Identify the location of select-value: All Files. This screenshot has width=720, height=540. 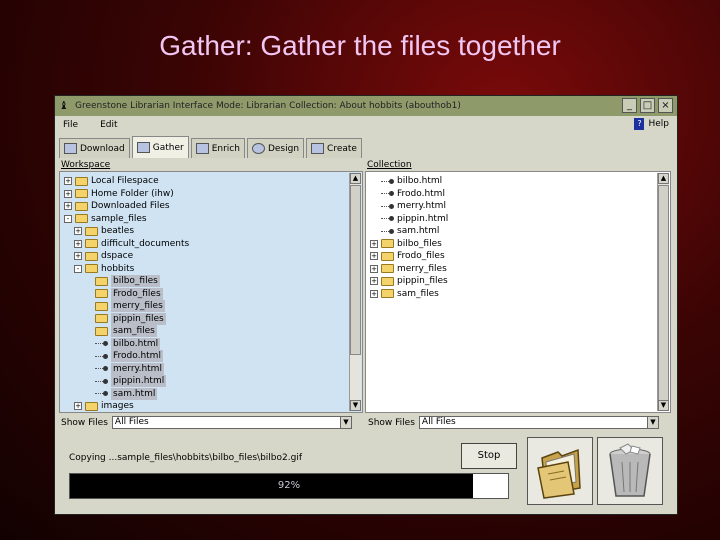
(131, 422).